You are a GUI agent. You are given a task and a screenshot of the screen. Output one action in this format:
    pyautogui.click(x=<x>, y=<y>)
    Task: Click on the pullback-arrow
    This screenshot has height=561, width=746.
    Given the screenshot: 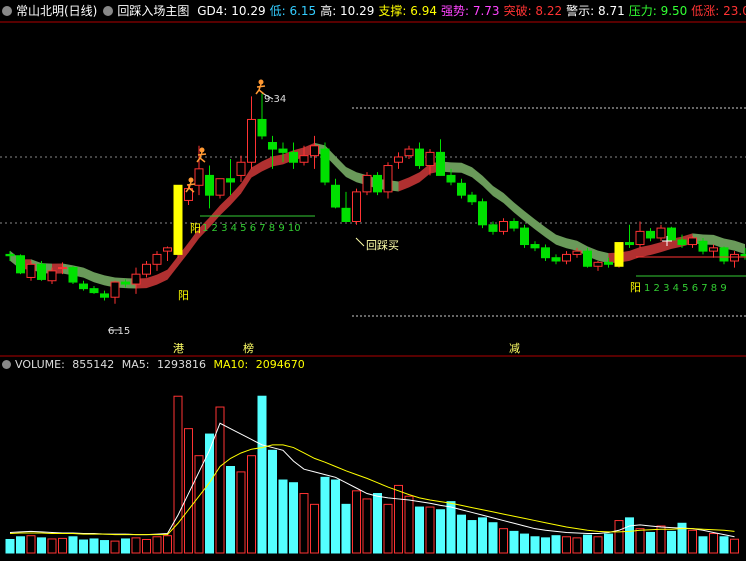 What is the action you would take?
    pyautogui.click(x=360, y=242)
    